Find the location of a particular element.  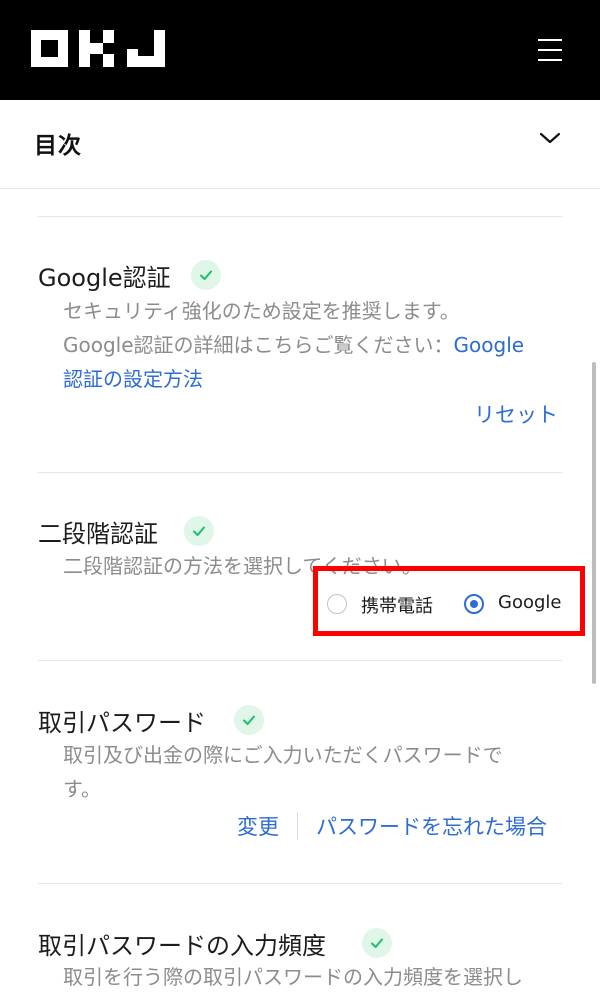

hamburger-menu-icon is located at coordinates (550, 50).